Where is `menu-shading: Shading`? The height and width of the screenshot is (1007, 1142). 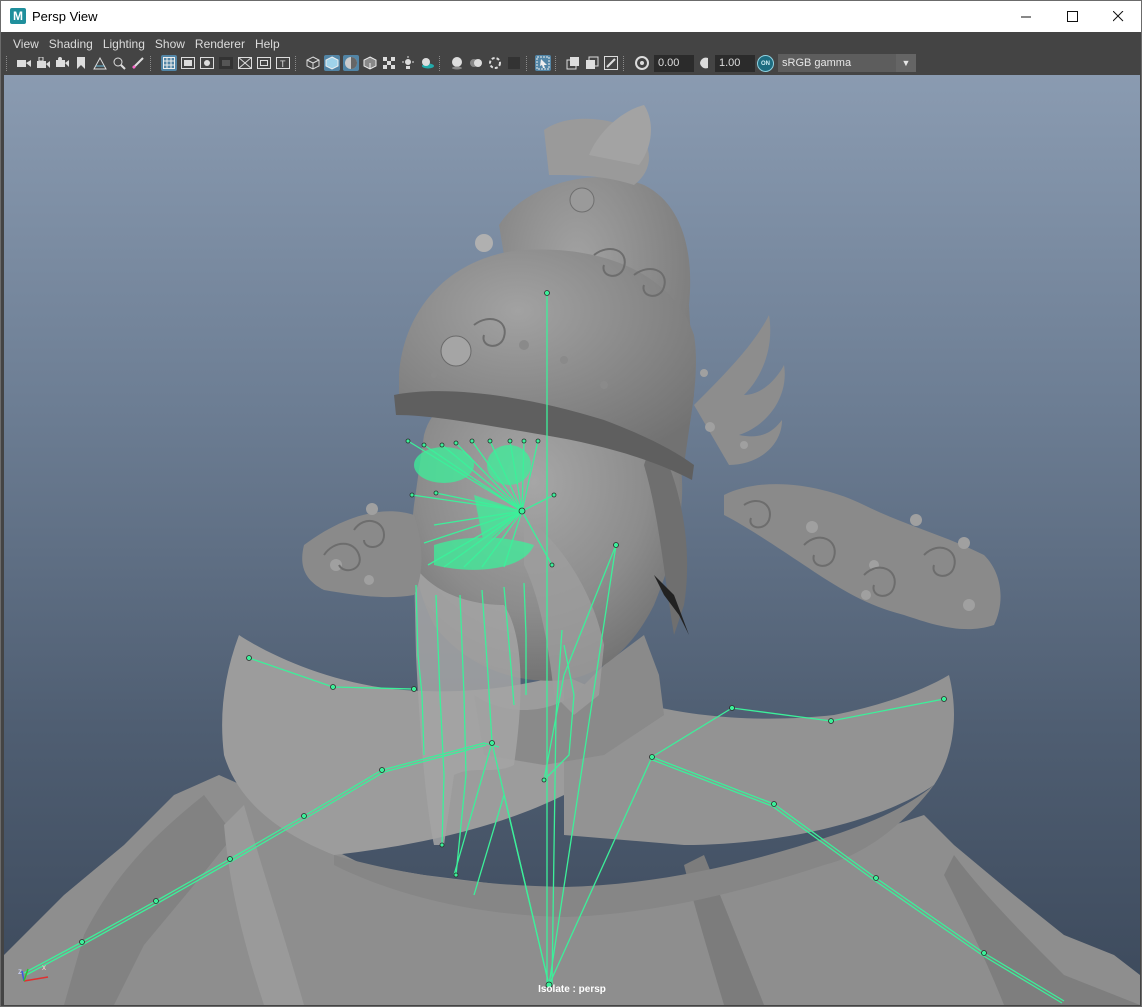
menu-shading: Shading is located at coordinates (71, 44).